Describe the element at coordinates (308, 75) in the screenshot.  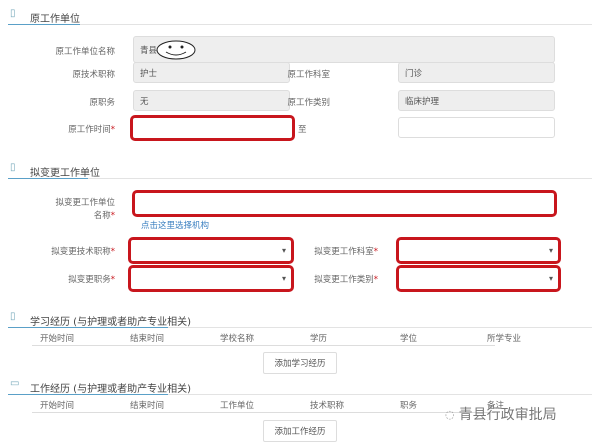
I see `dept-label: 原工作科室` at that location.